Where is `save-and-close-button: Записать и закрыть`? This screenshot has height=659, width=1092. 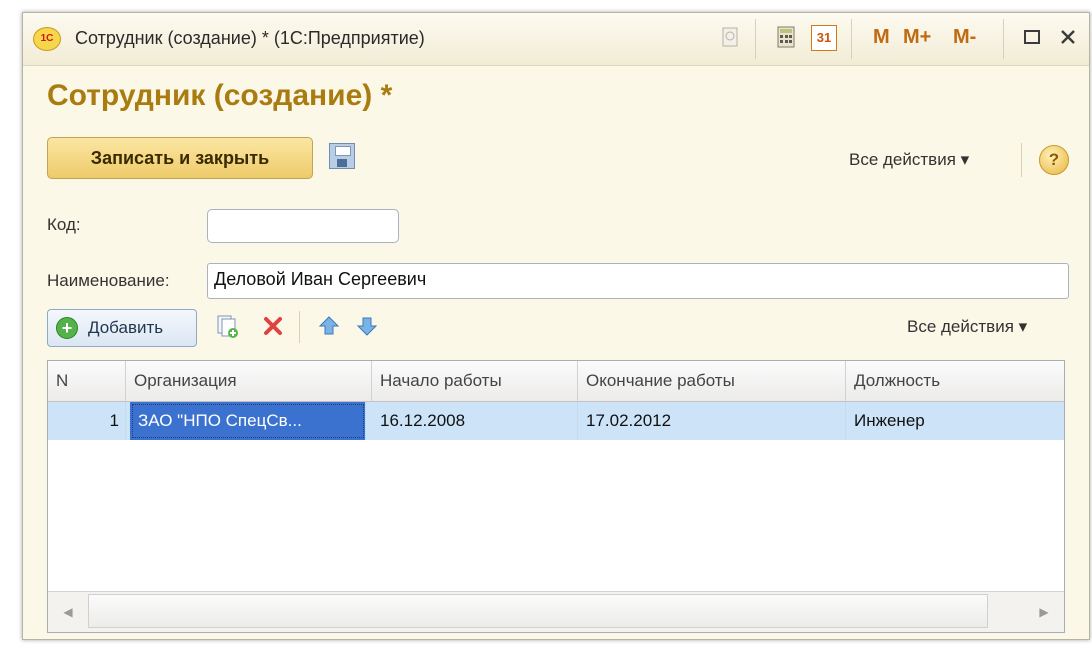 save-and-close-button: Записать и закрыть is located at coordinates (180, 158).